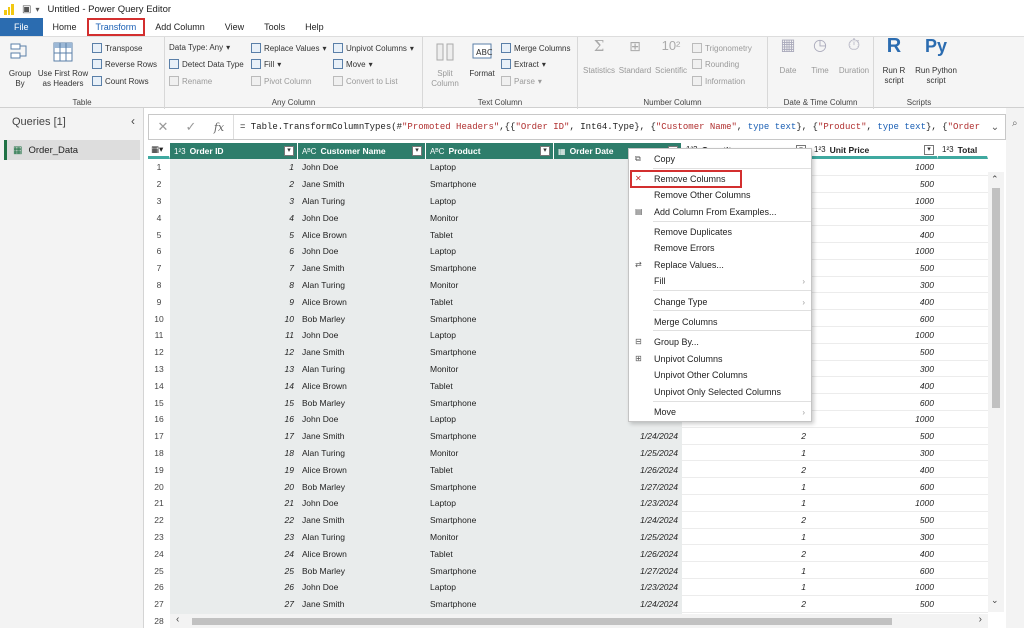 The width and height of the screenshot is (1024, 628). Describe the element at coordinates (37, 9) in the screenshot. I see `quick-access-dropdown-icon: ▾` at that location.